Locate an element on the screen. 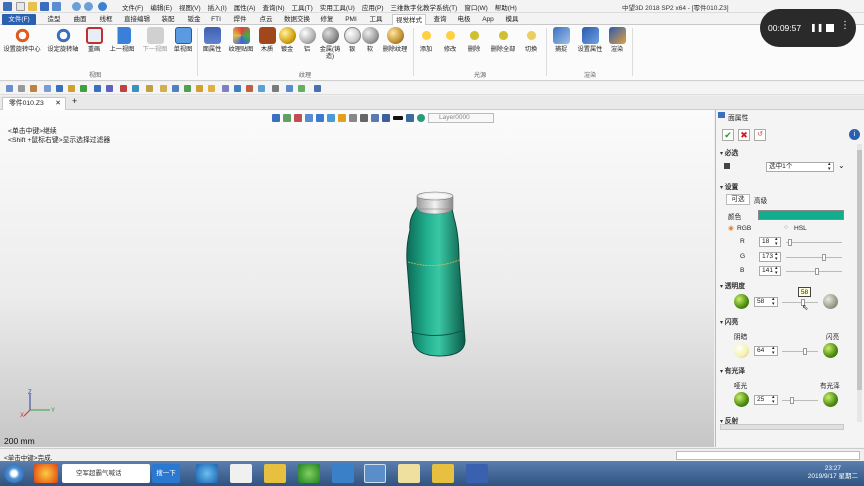 This screenshot has width=864, height=486. tab-app: App is located at coordinates (488, 19).